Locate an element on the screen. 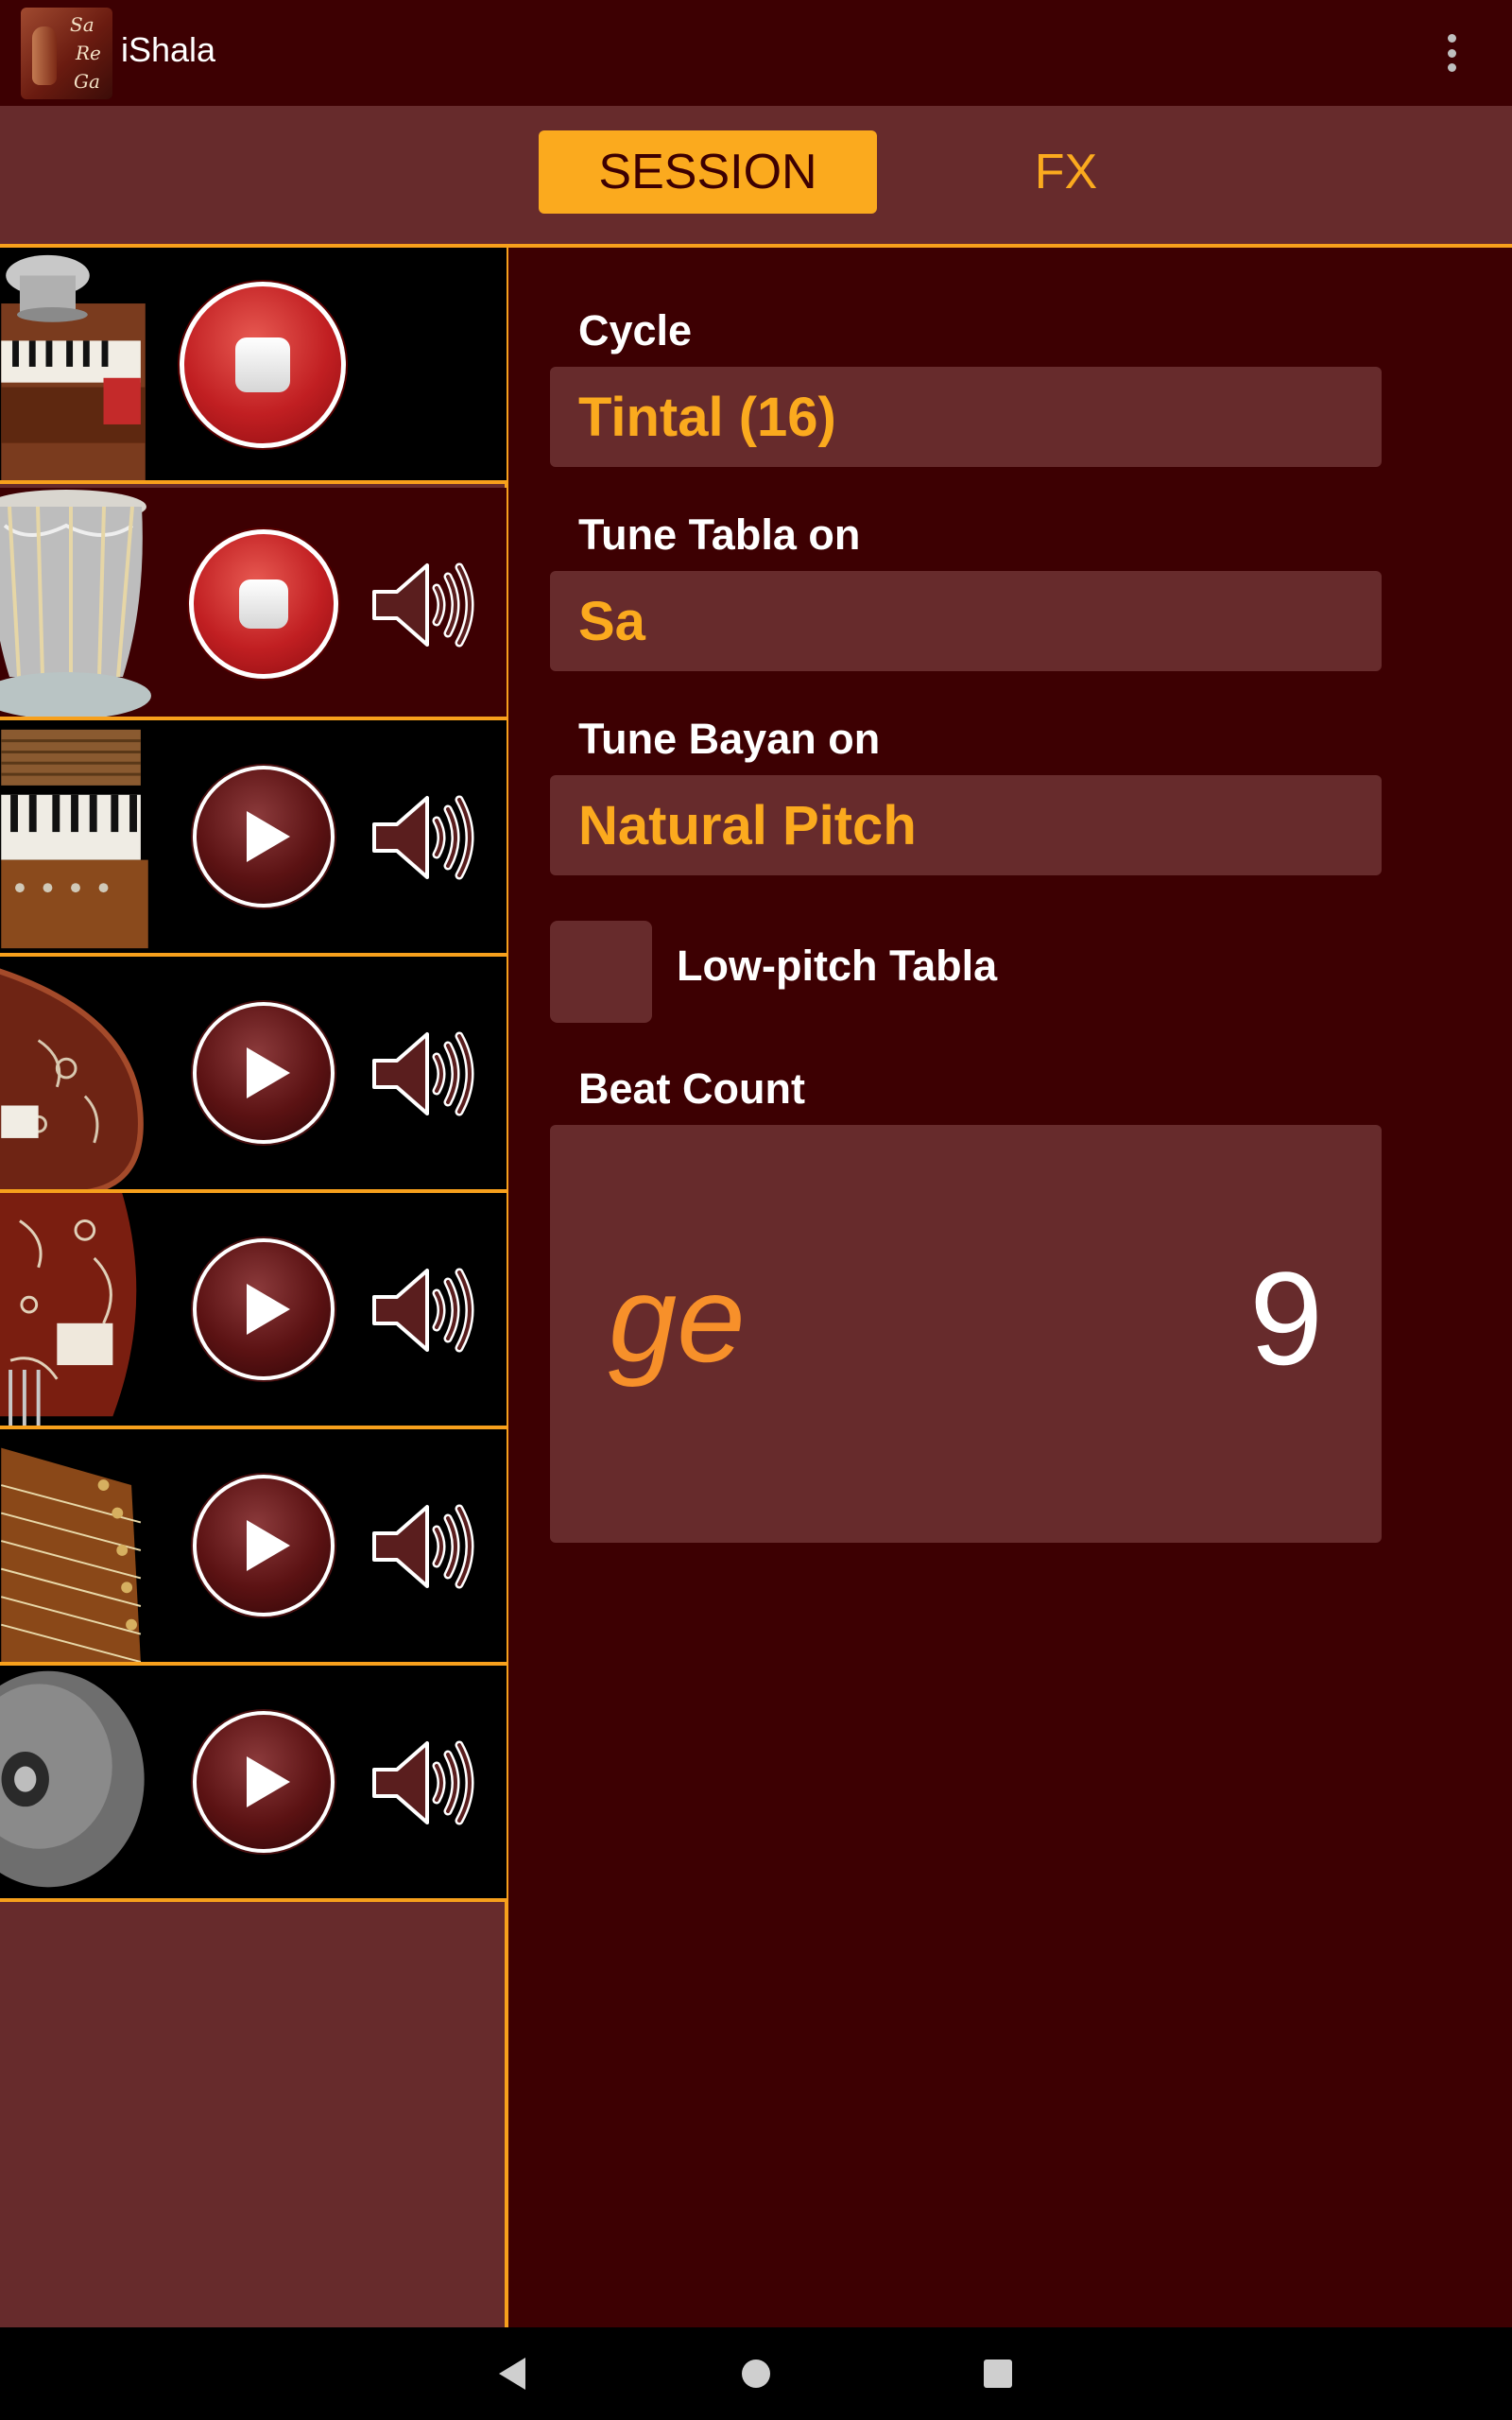 The image size is (1512, 2420). logo-letter-re: Re is located at coordinates (88, 53).